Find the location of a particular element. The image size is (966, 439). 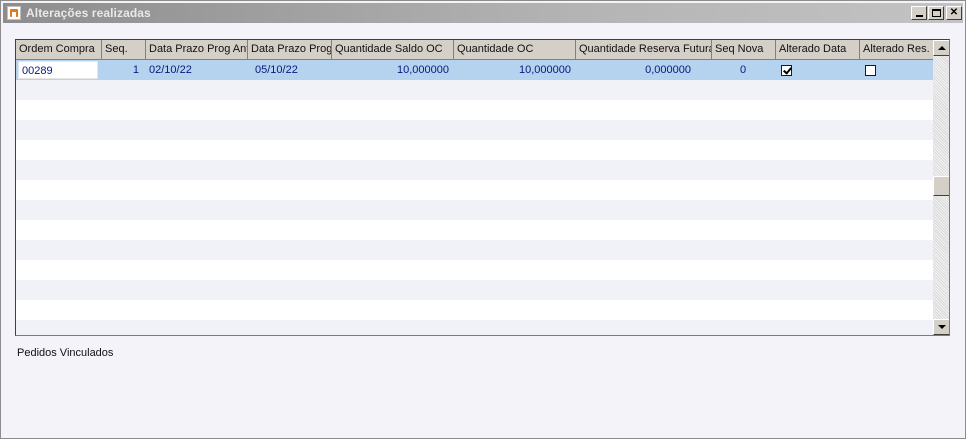

cell-quantidade-oc: 10,000000 is located at coordinates (514, 70).